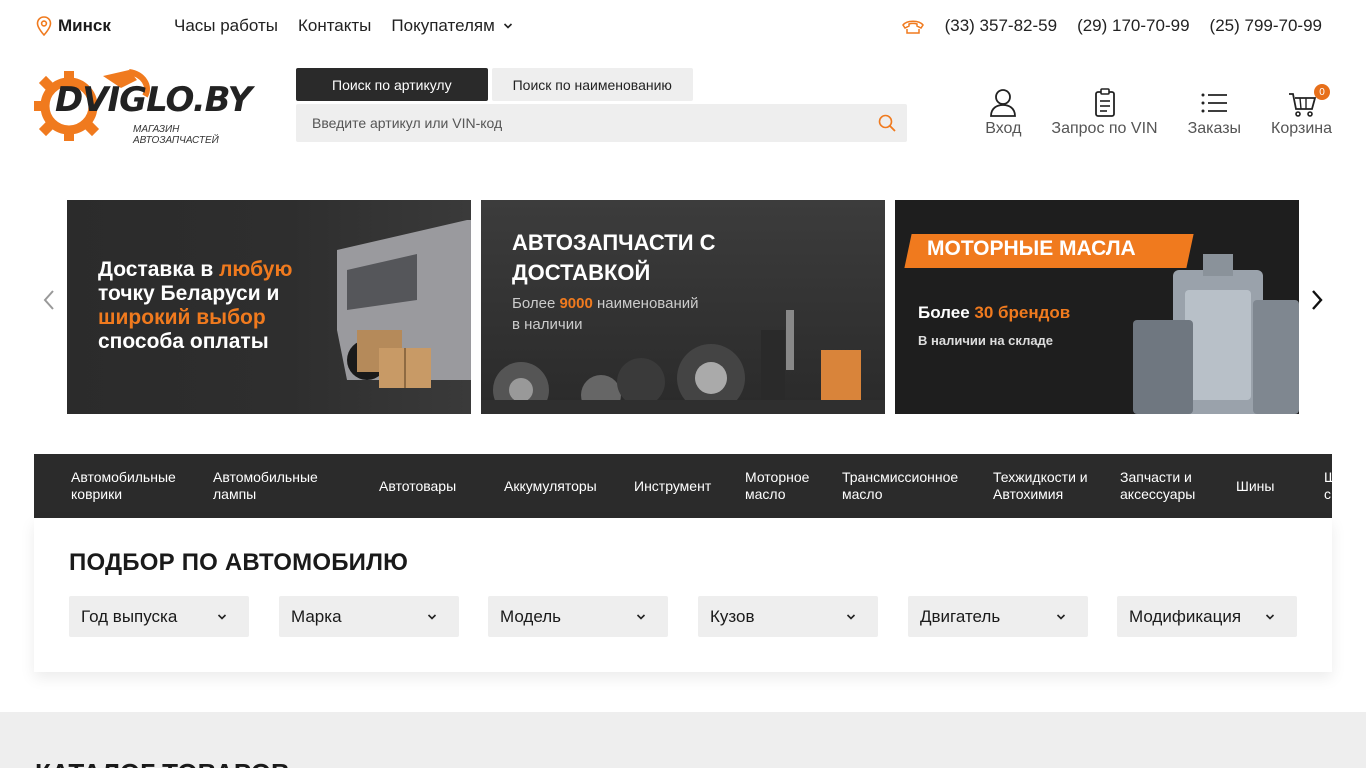  What do you see at coordinates (1322, 92) in the screenshot?
I see `cart-count-badge: 0` at bounding box center [1322, 92].